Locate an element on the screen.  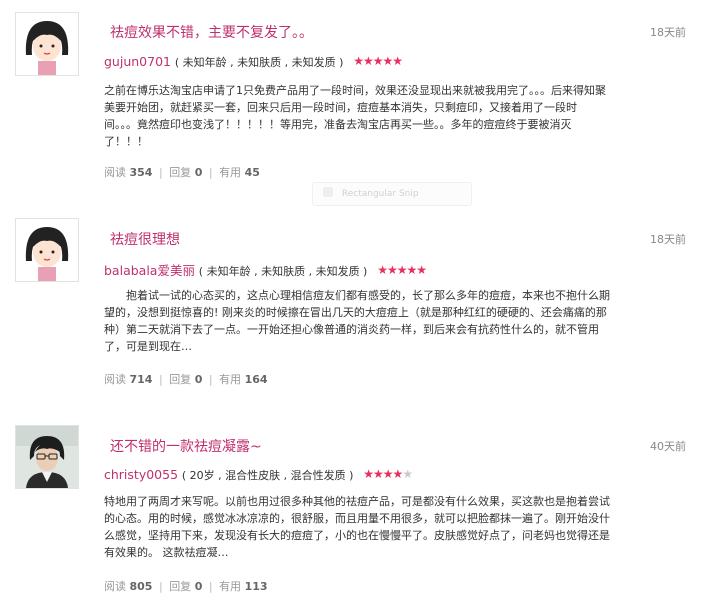
review-meta: balabala爱美丽 ( 未知年龄 , 未知肤质 , 未知发质 ) ★★★★★ is located at coordinates (265, 269).